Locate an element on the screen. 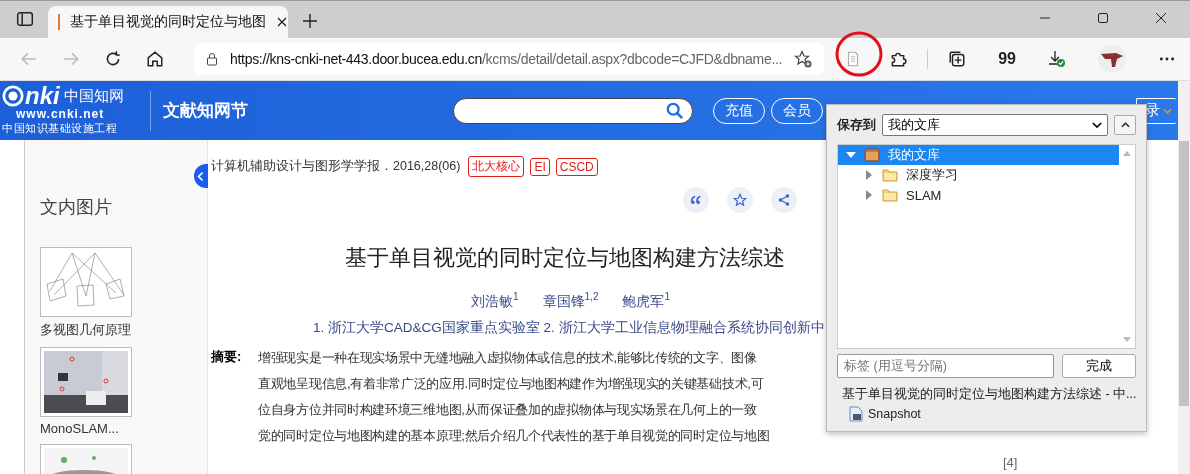 The image size is (1190, 474). extensions-icon is located at coordinates (898, 59).